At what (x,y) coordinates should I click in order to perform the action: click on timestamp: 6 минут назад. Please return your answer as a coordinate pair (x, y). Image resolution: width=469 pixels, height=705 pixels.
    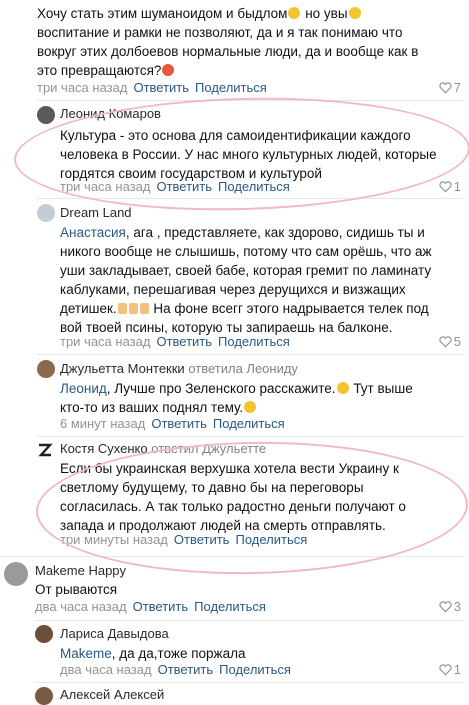
    Looking at the image, I should click on (102, 423).